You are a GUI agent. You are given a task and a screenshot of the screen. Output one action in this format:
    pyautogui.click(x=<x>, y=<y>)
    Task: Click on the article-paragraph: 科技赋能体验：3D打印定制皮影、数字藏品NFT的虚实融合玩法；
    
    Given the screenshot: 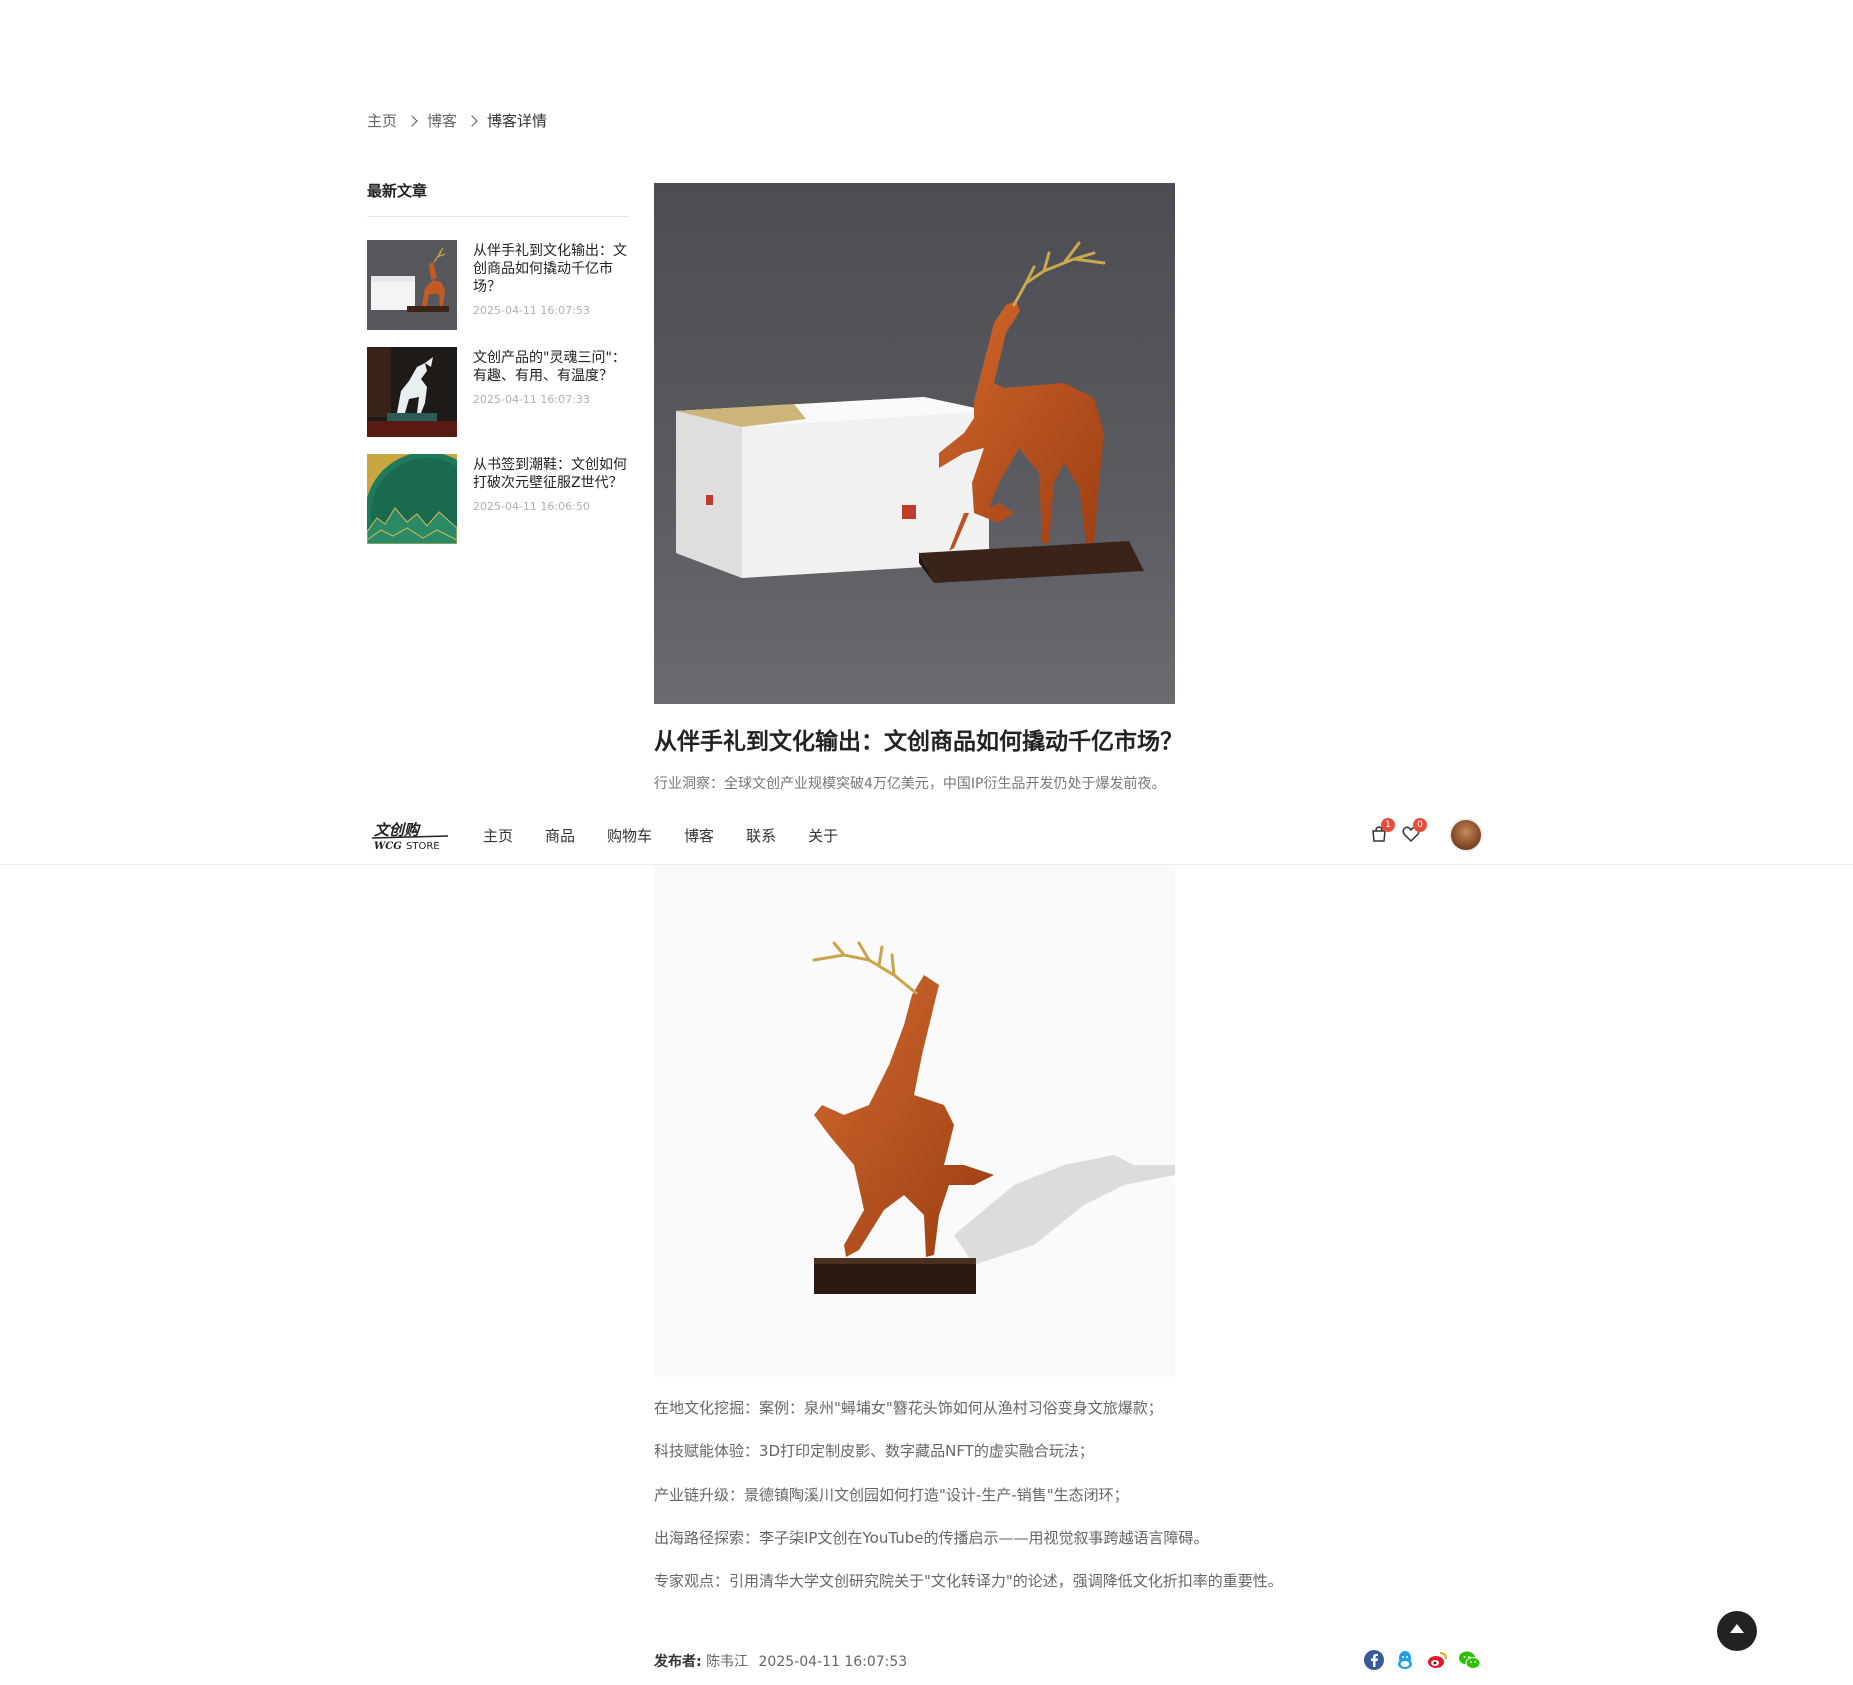 What is the action you would take?
    pyautogui.click(x=874, y=1451)
    